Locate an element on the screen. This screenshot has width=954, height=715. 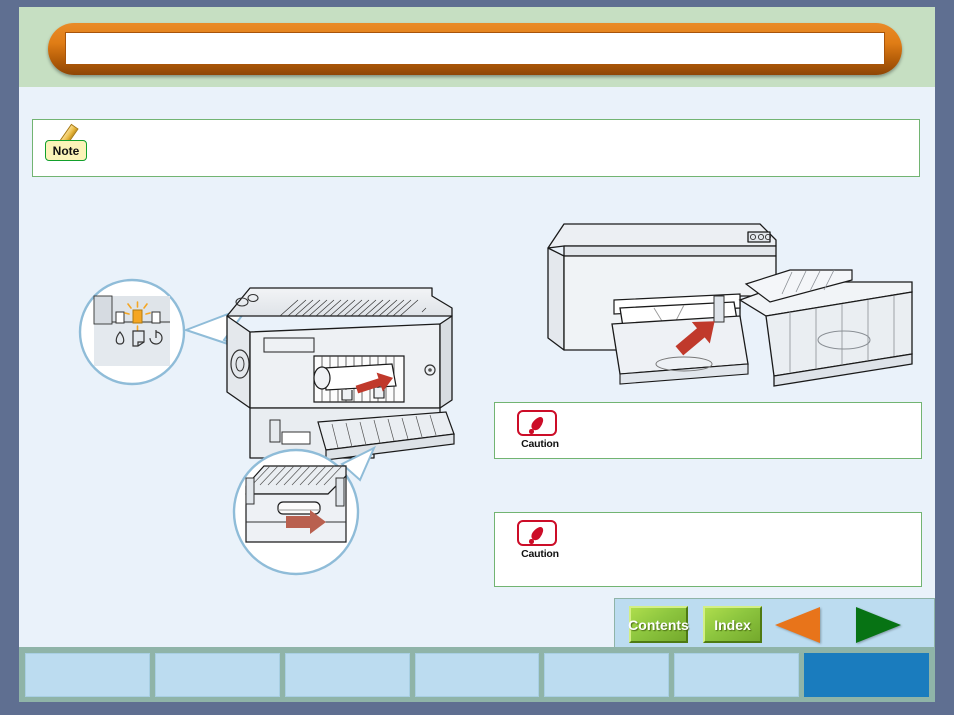
caution-box-2: Caution is located at coordinates (708, 549).